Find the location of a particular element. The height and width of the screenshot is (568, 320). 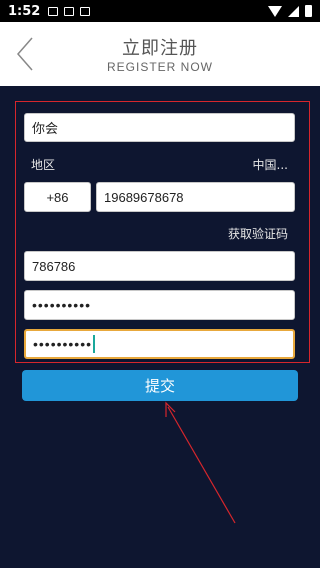

app-notification-icon is located at coordinates (69, 11).